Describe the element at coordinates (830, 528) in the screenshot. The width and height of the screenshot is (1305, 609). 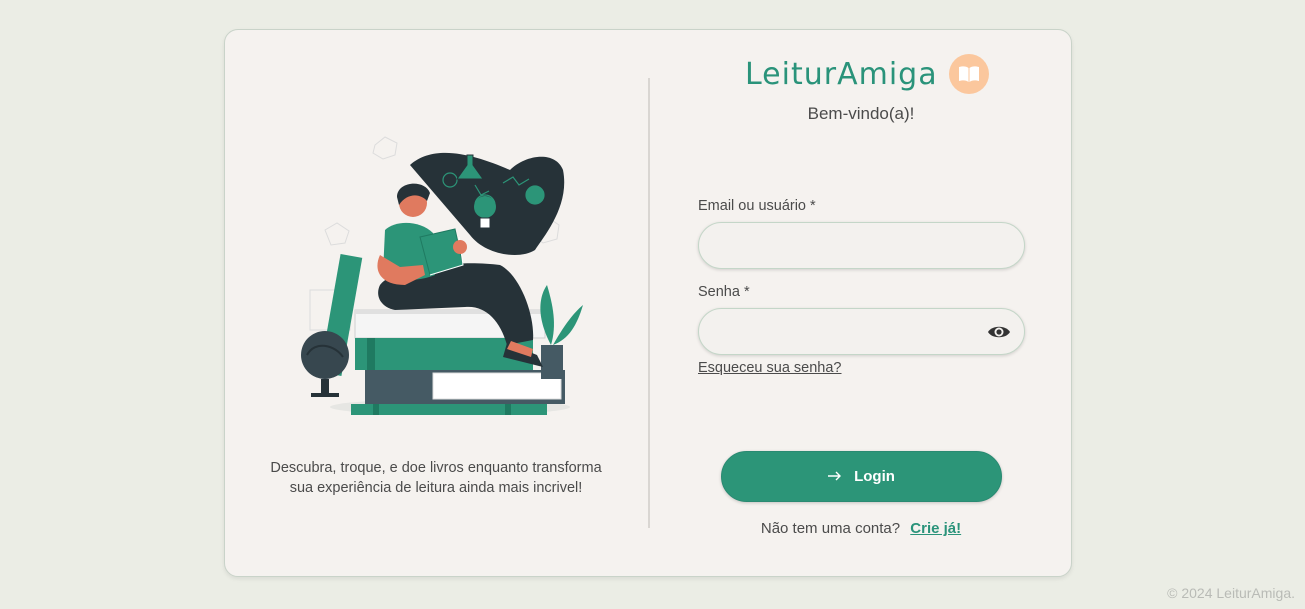
I see `signup-prompt: Não tem uma conta?` at that location.